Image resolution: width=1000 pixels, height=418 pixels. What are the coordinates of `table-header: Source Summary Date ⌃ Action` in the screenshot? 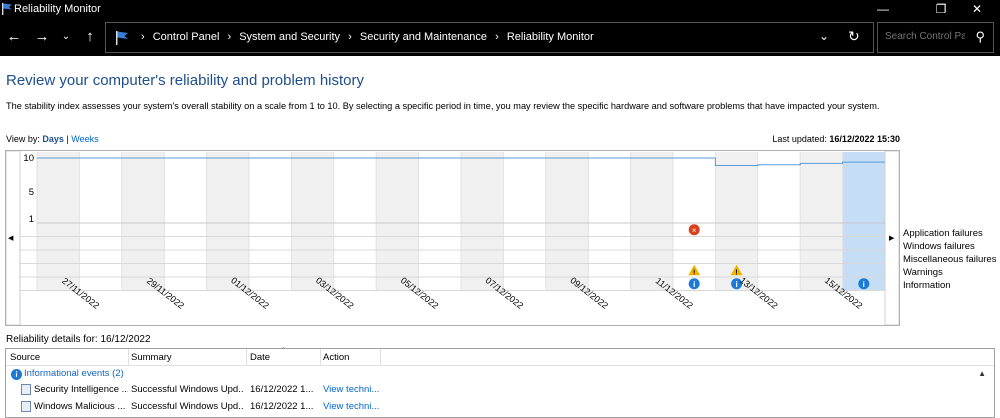 It's located at (500, 356).